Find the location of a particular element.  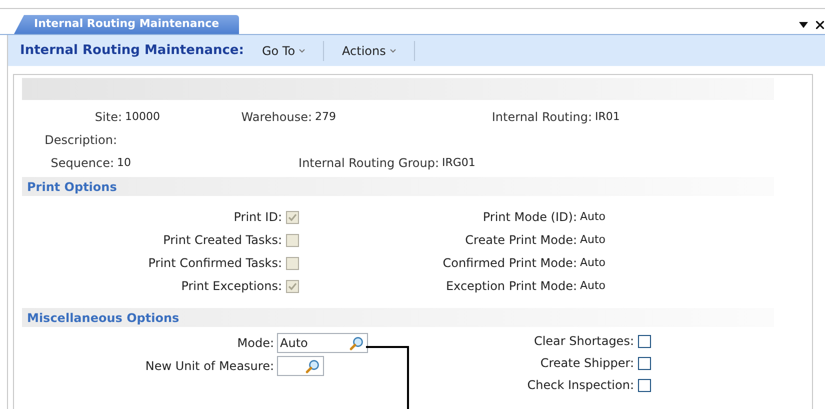

field-label: Sequence: is located at coordinates (82, 163).